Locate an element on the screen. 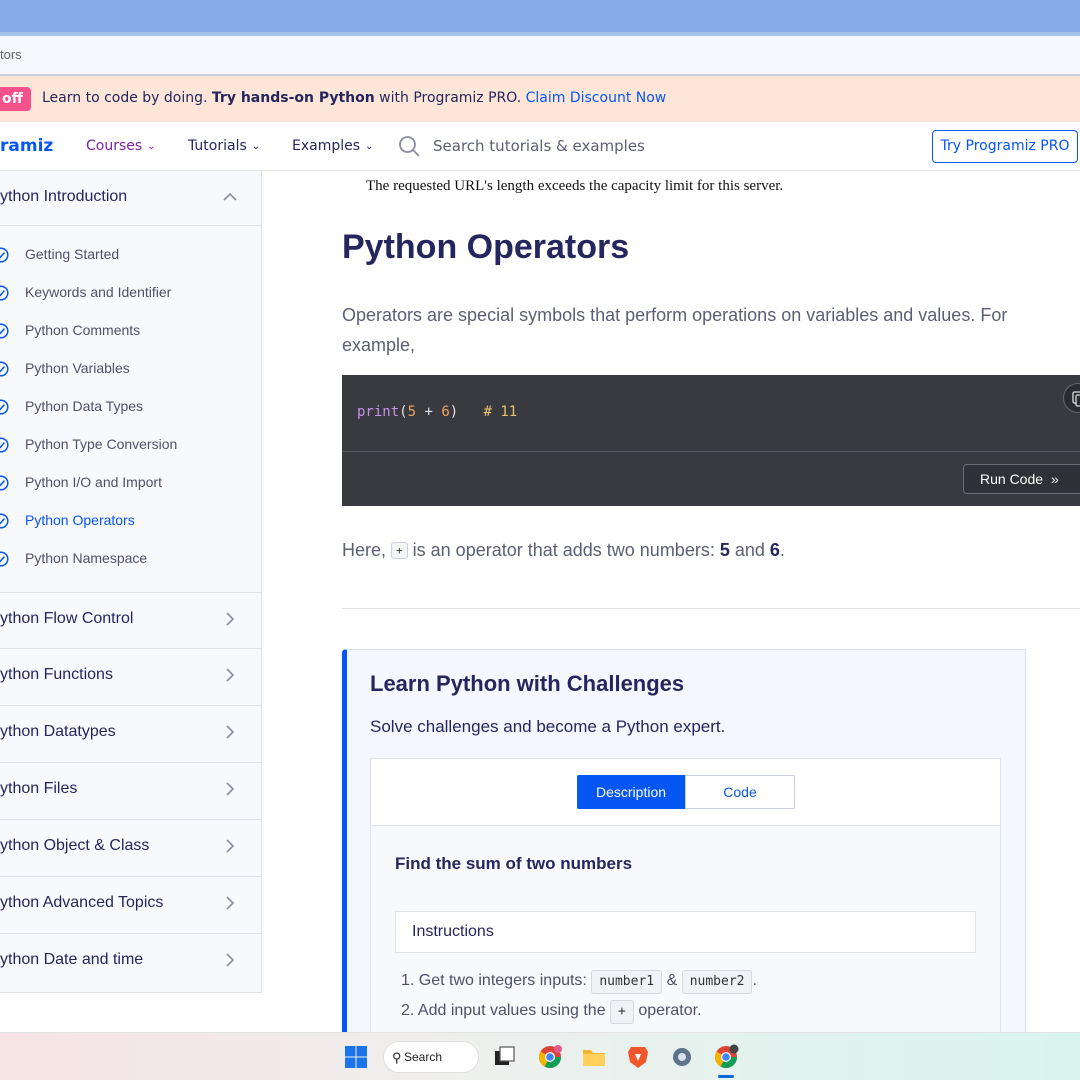 This screenshot has height=1080, width=1080. copy-code-button is located at coordinates (1071, 398).